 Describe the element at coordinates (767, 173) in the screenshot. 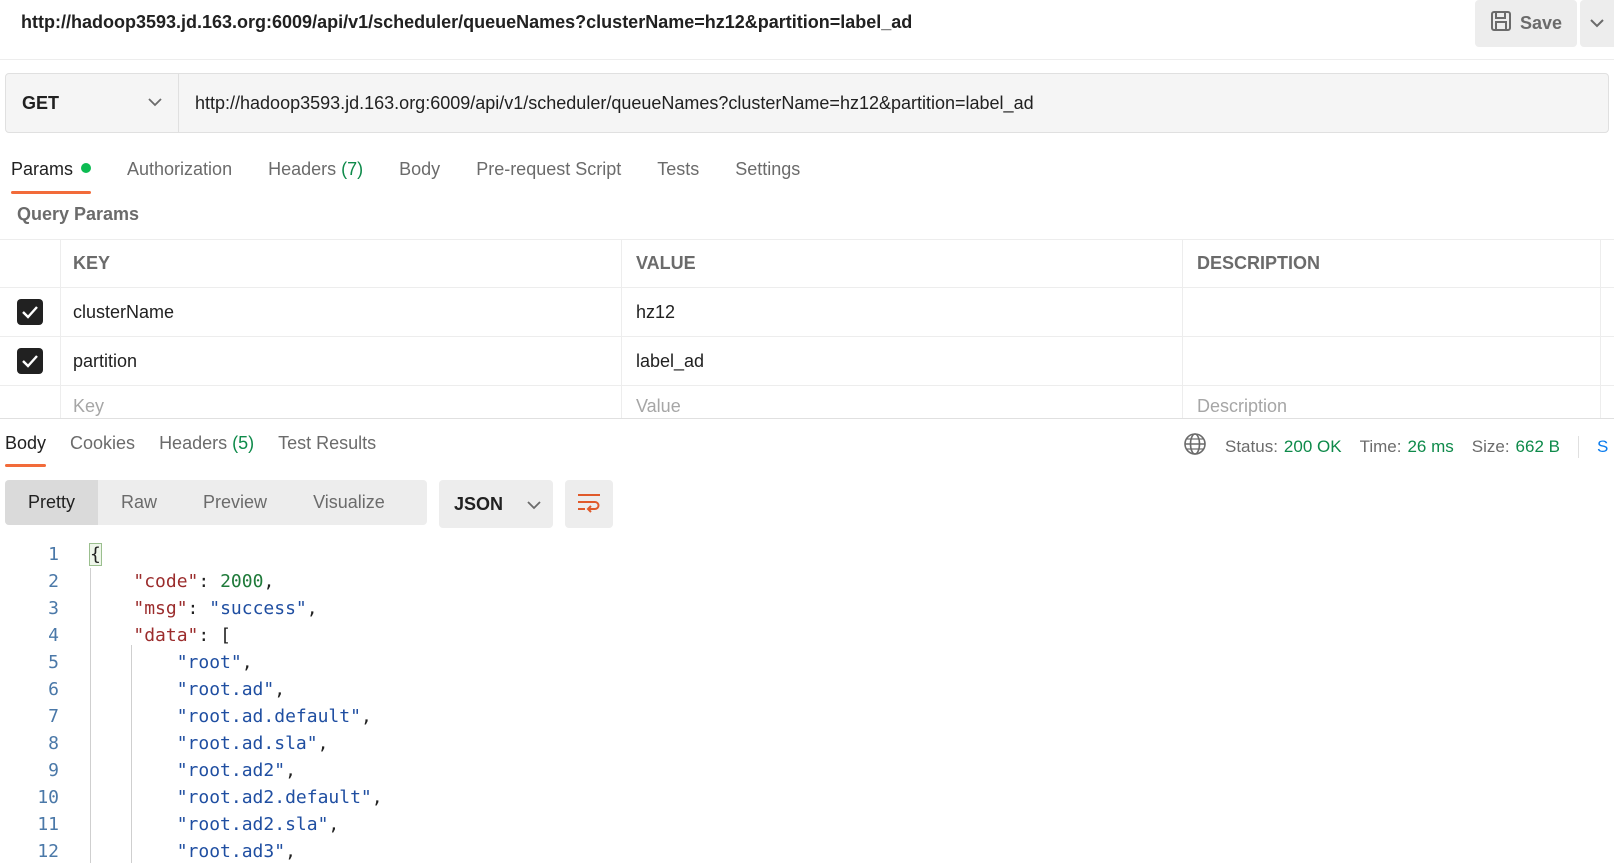

I see `tab-settings: Settings` at that location.